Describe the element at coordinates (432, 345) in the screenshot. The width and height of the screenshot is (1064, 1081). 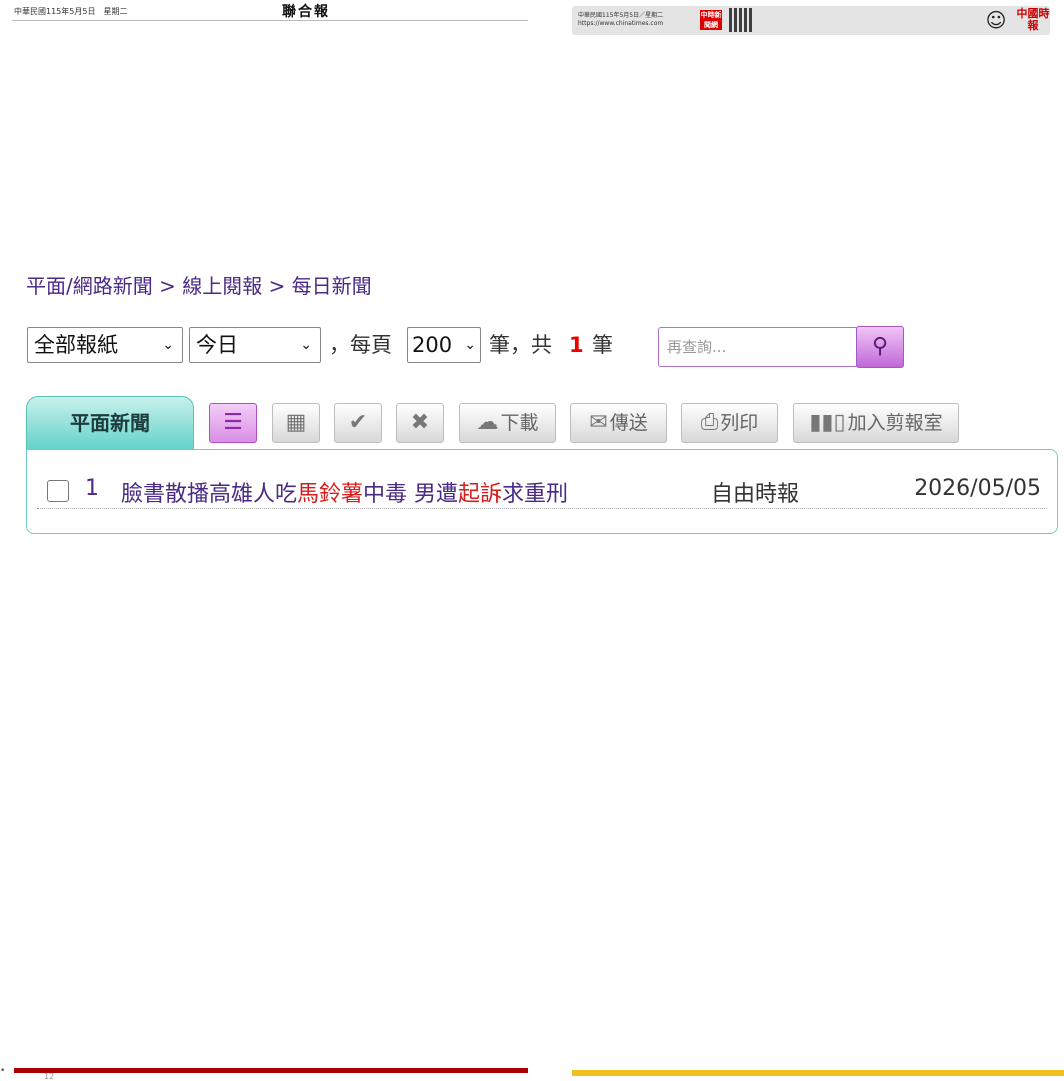
I see `per-page-value: 200` at that location.